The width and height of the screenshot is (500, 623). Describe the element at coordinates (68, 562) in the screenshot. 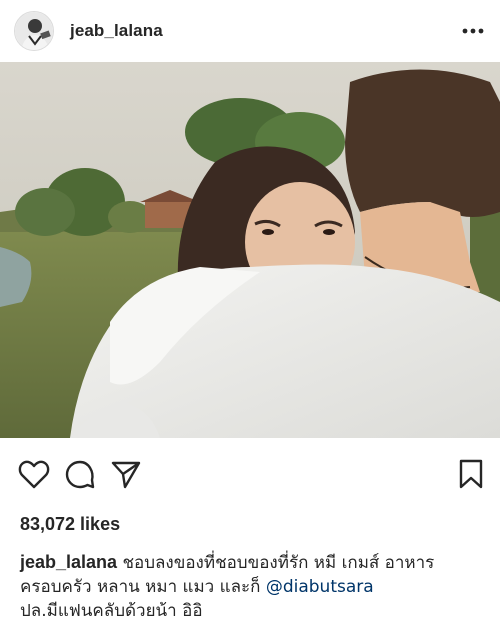

I see `caption-username: jeab_lalana` at that location.